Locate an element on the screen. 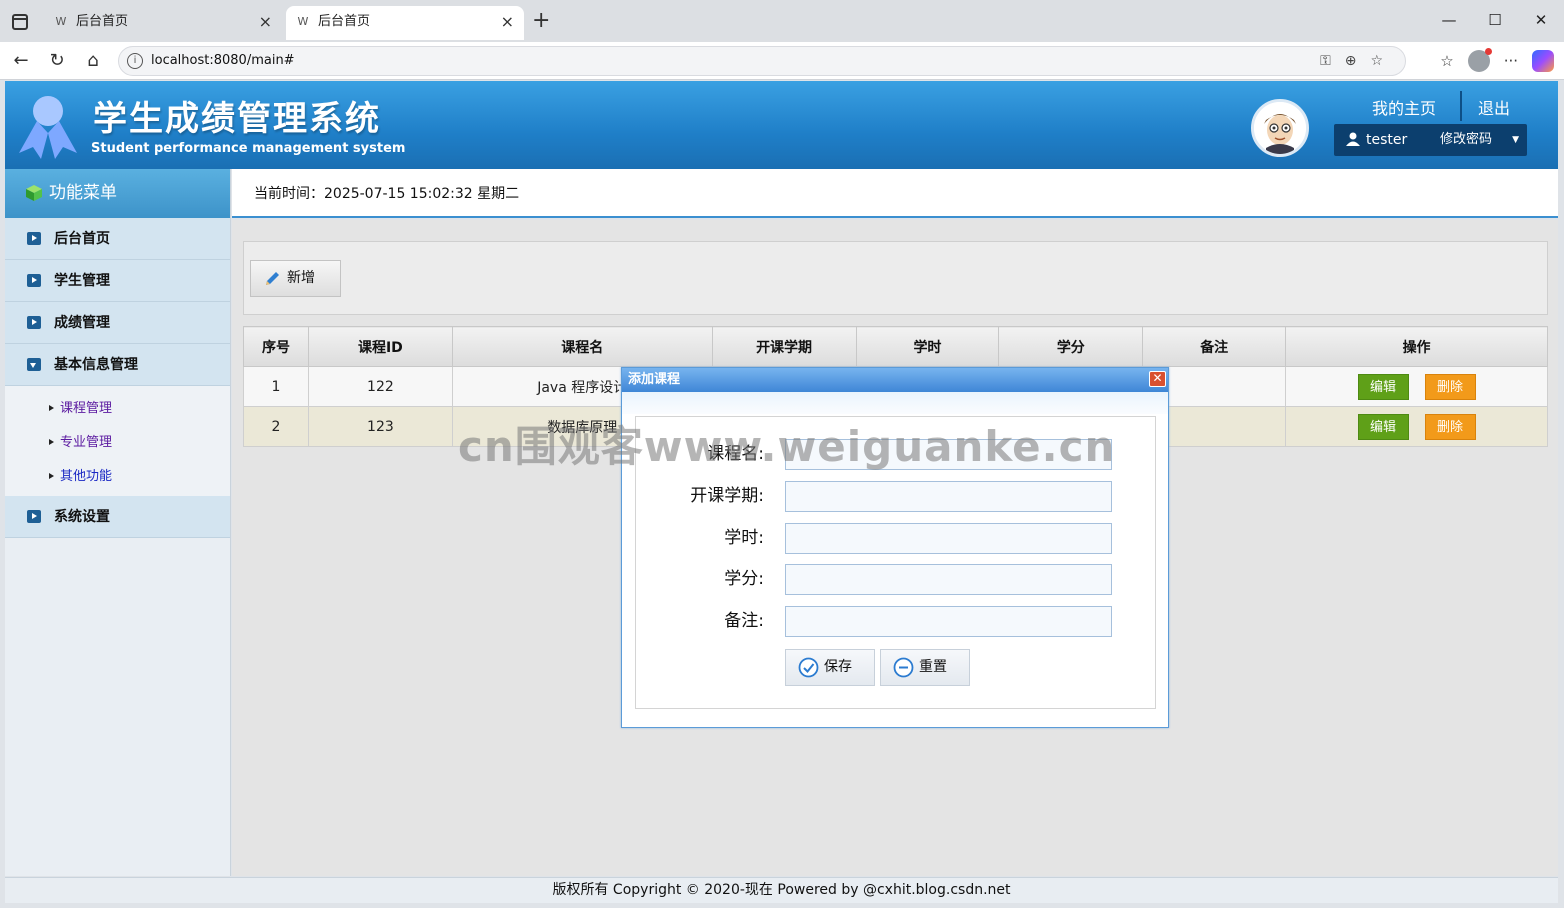 Image resolution: width=1564 pixels, height=908 pixels. url-field: i localhost:8080/main# ⚿⊕☆ is located at coordinates (762, 61).